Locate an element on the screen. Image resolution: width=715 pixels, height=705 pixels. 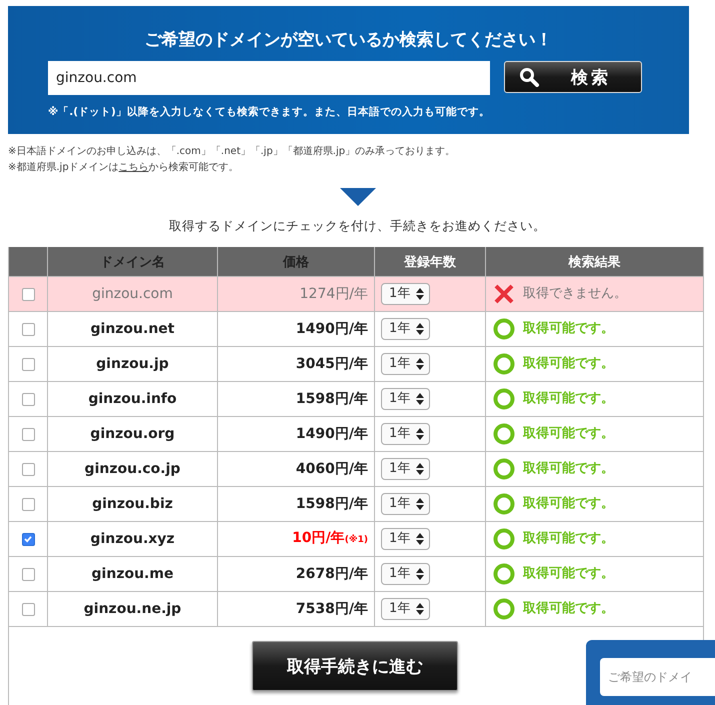
domain-cell: ginzou.net is located at coordinates (133, 329).